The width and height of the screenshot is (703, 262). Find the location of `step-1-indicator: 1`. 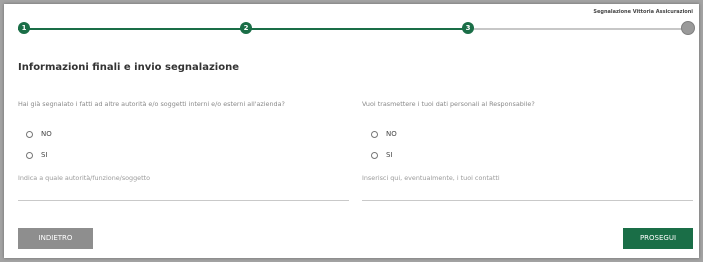

step-1-indicator: 1 is located at coordinates (24, 28).